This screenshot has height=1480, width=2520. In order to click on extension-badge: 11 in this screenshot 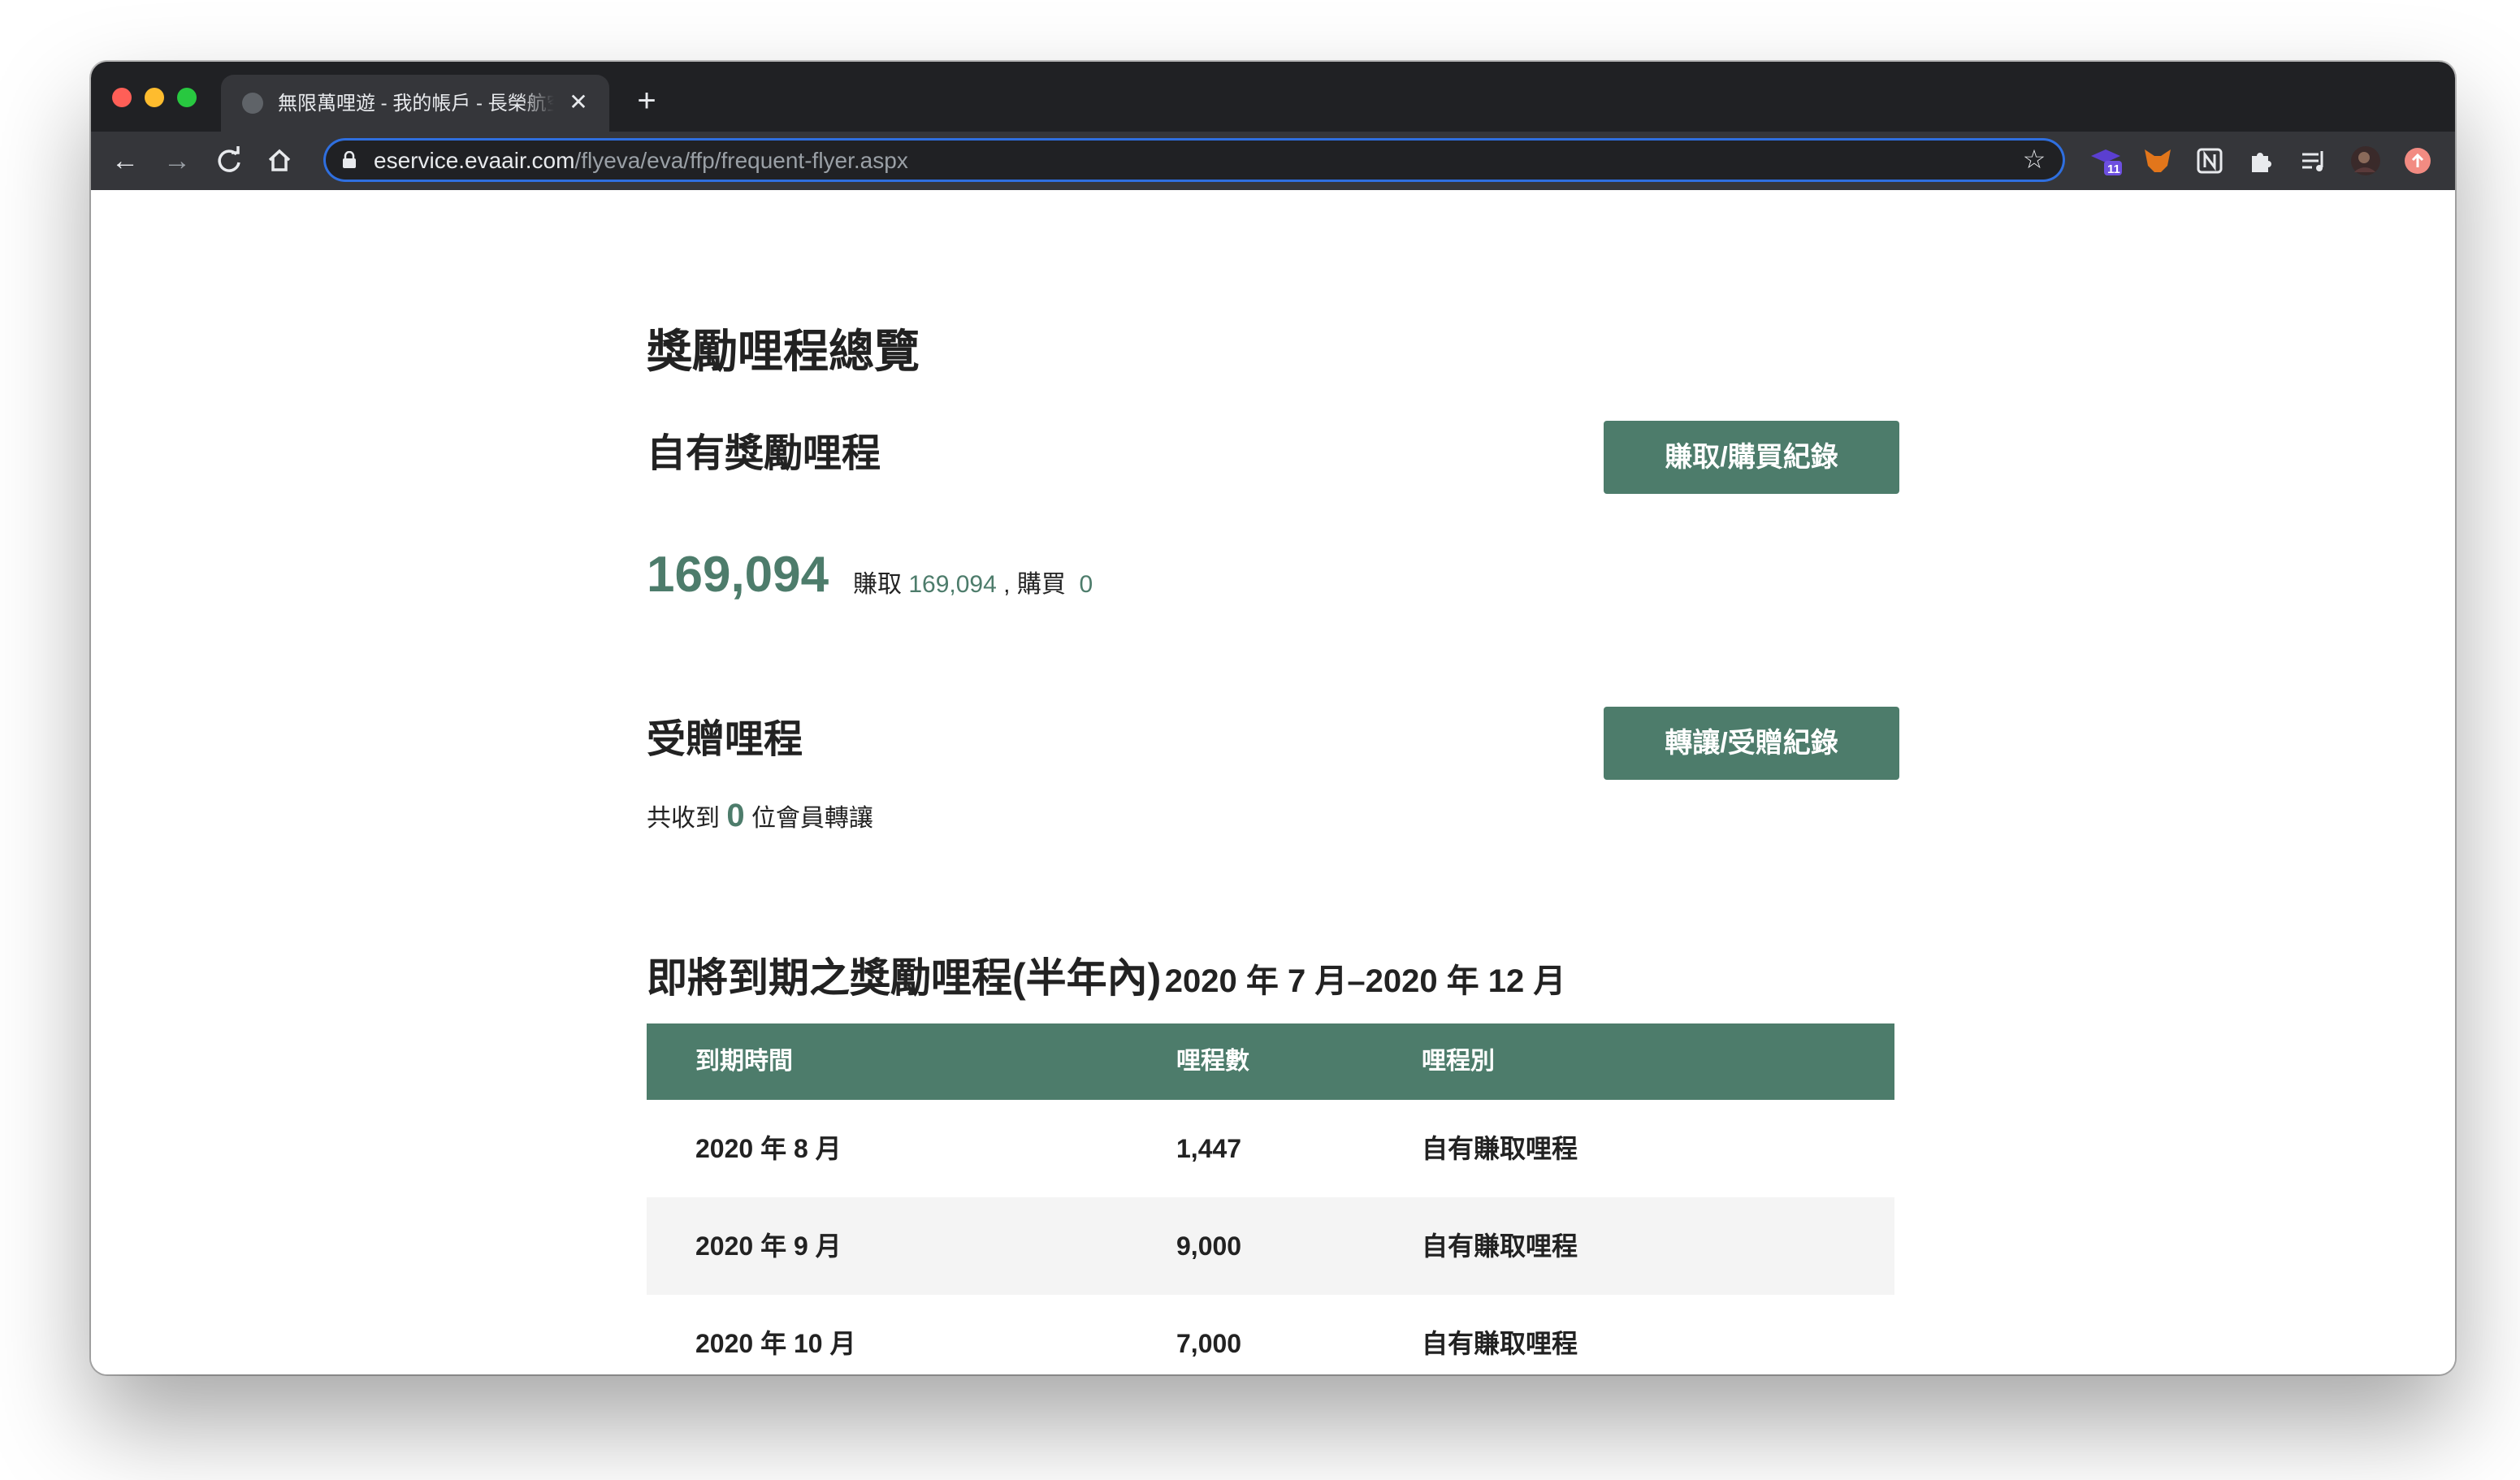, I will do `click(2113, 169)`.